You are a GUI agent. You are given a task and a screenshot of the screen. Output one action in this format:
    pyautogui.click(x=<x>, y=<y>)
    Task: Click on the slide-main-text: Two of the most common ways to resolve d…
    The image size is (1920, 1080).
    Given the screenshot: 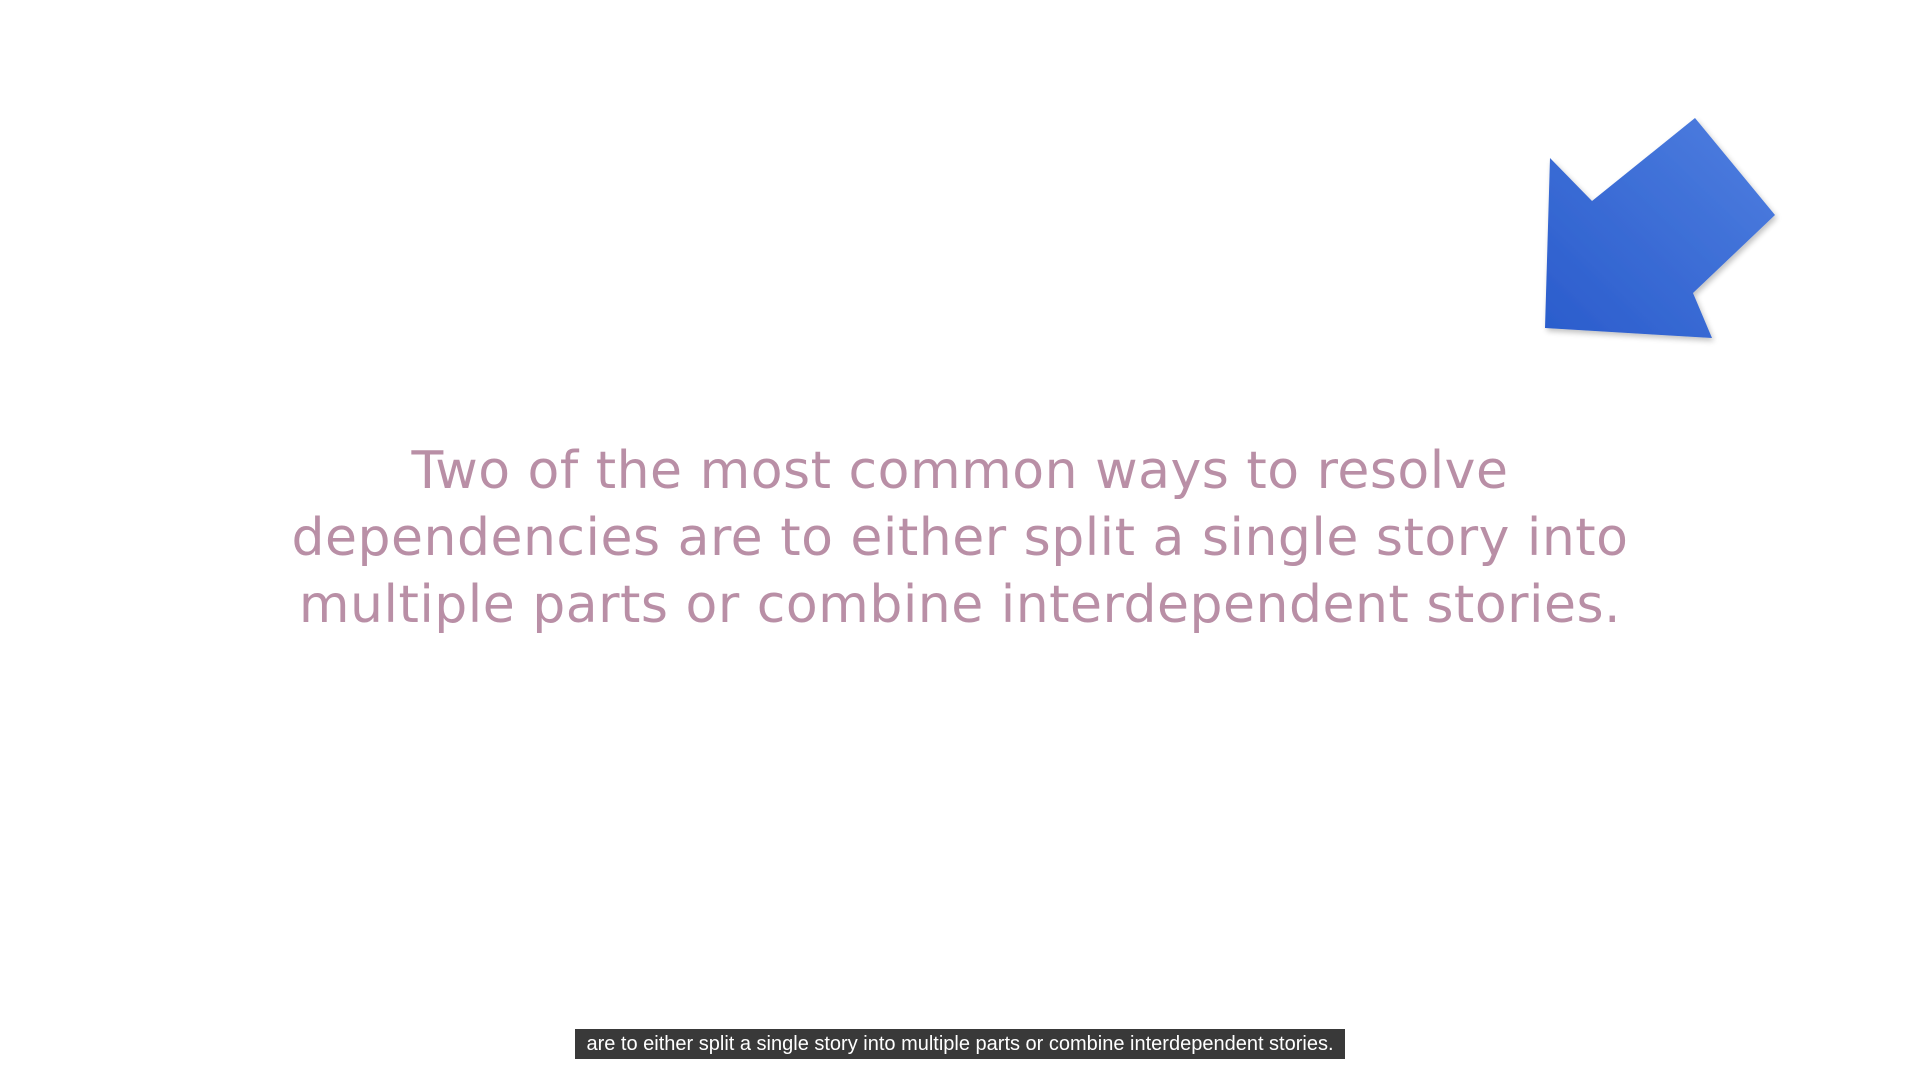 What is the action you would take?
    pyautogui.click(x=960, y=538)
    